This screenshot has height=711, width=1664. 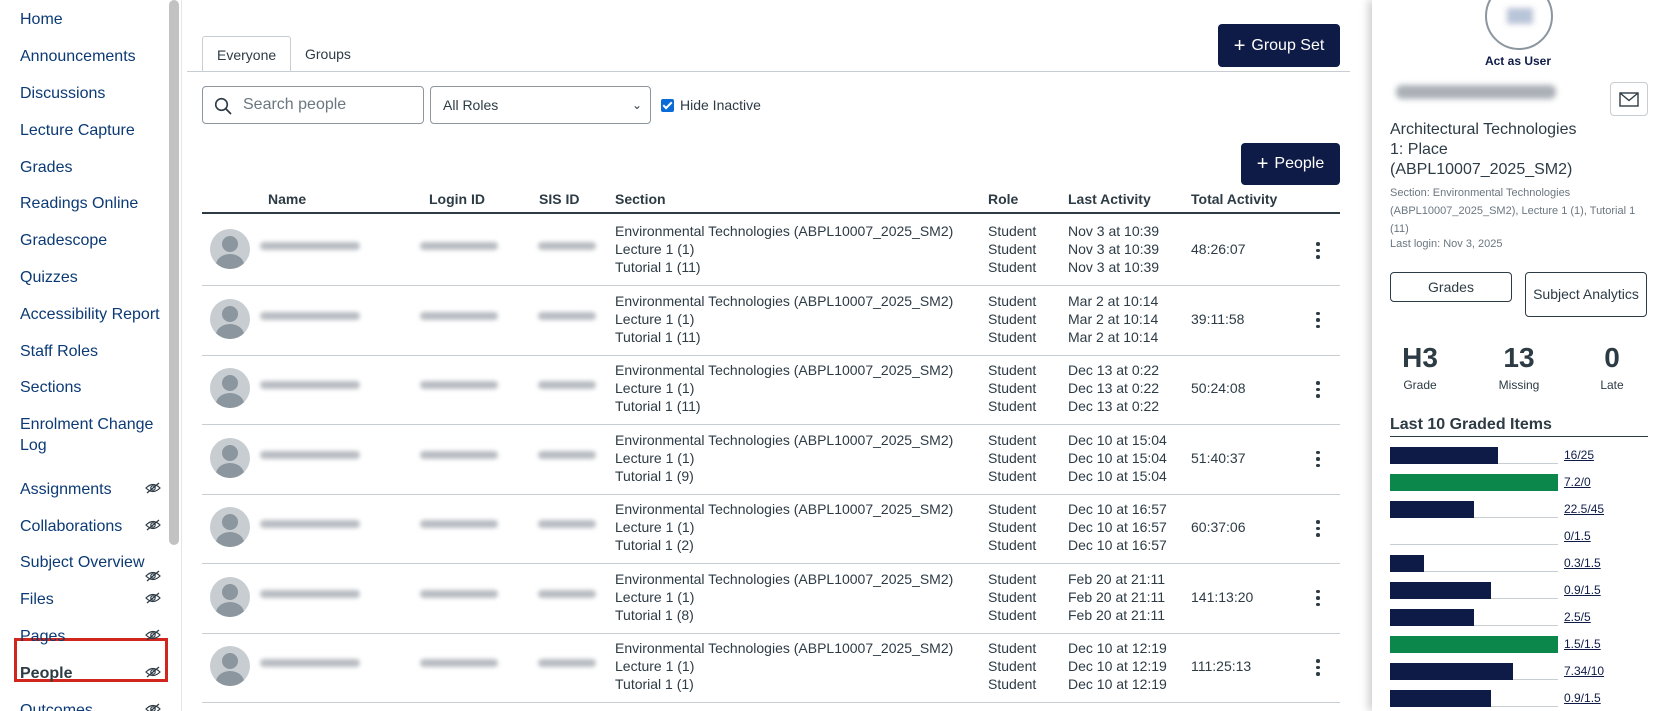 I want to click on nav-item-home: Home, so click(x=41, y=19).